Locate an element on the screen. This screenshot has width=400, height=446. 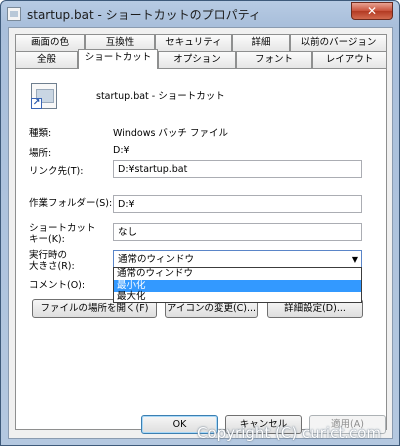
shortcut-file-icon is located at coordinates (14, 14).